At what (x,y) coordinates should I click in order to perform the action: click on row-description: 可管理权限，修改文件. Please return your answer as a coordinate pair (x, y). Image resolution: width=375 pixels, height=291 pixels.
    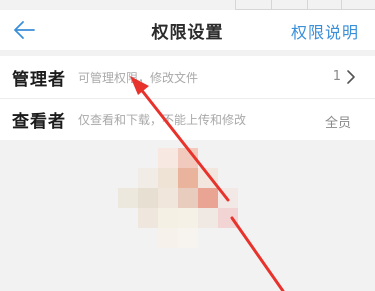
    Looking at the image, I should click on (138, 77).